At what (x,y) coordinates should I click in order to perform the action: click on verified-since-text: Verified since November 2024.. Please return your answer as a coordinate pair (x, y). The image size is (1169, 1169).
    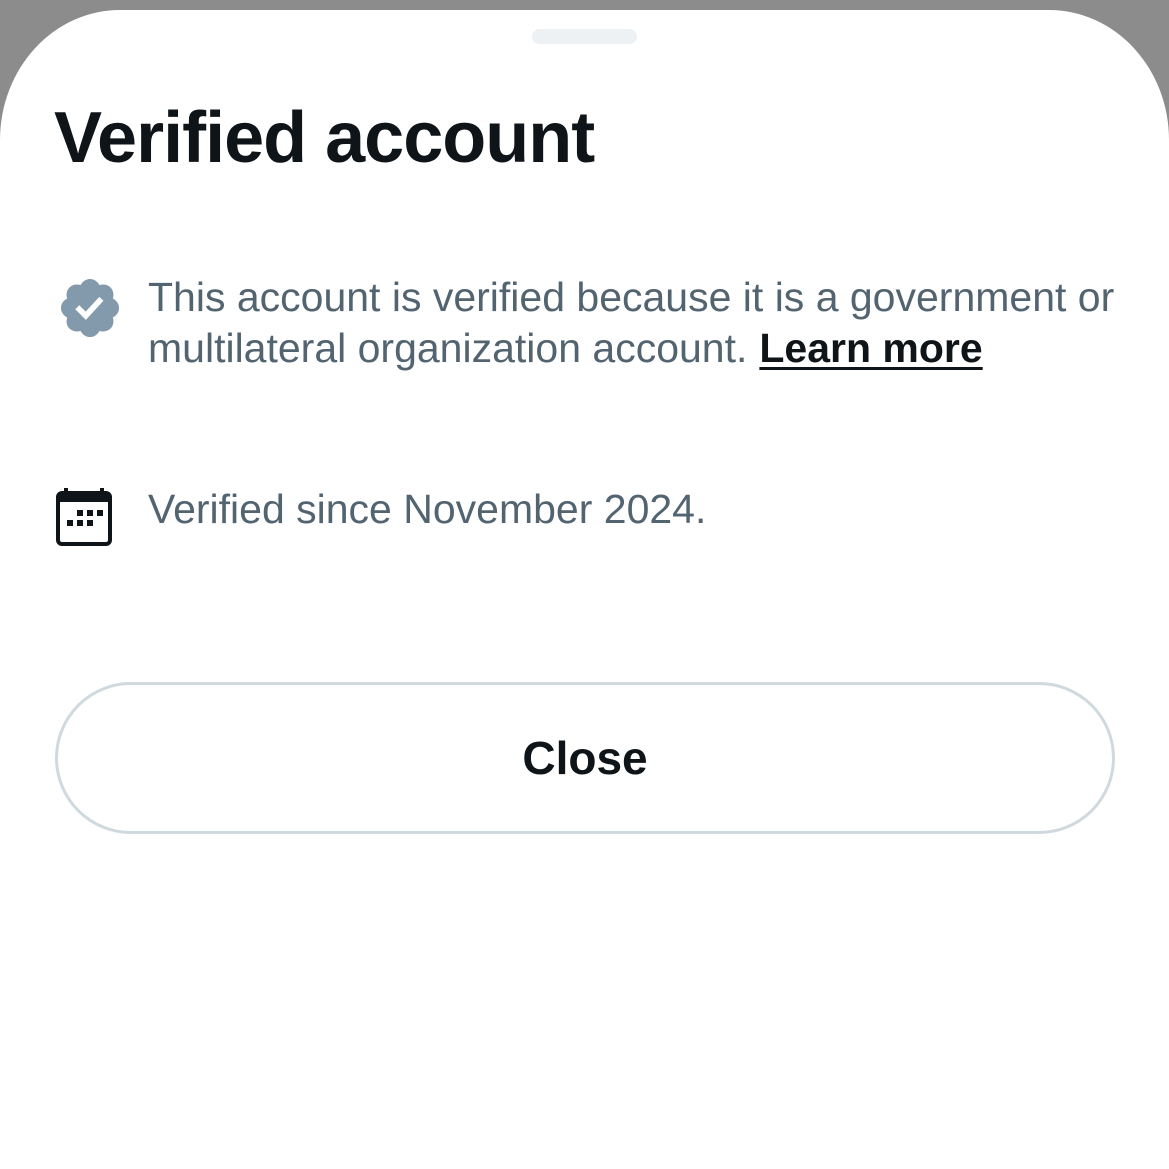
    Looking at the image, I should click on (427, 509).